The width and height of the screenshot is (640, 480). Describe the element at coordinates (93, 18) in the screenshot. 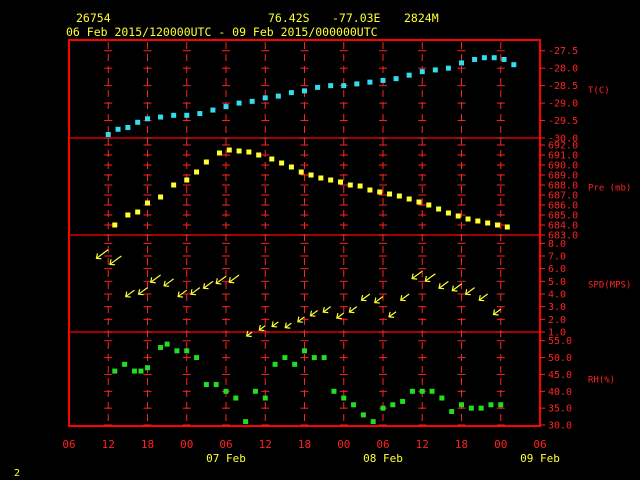

I see `station-id: 26754` at that location.